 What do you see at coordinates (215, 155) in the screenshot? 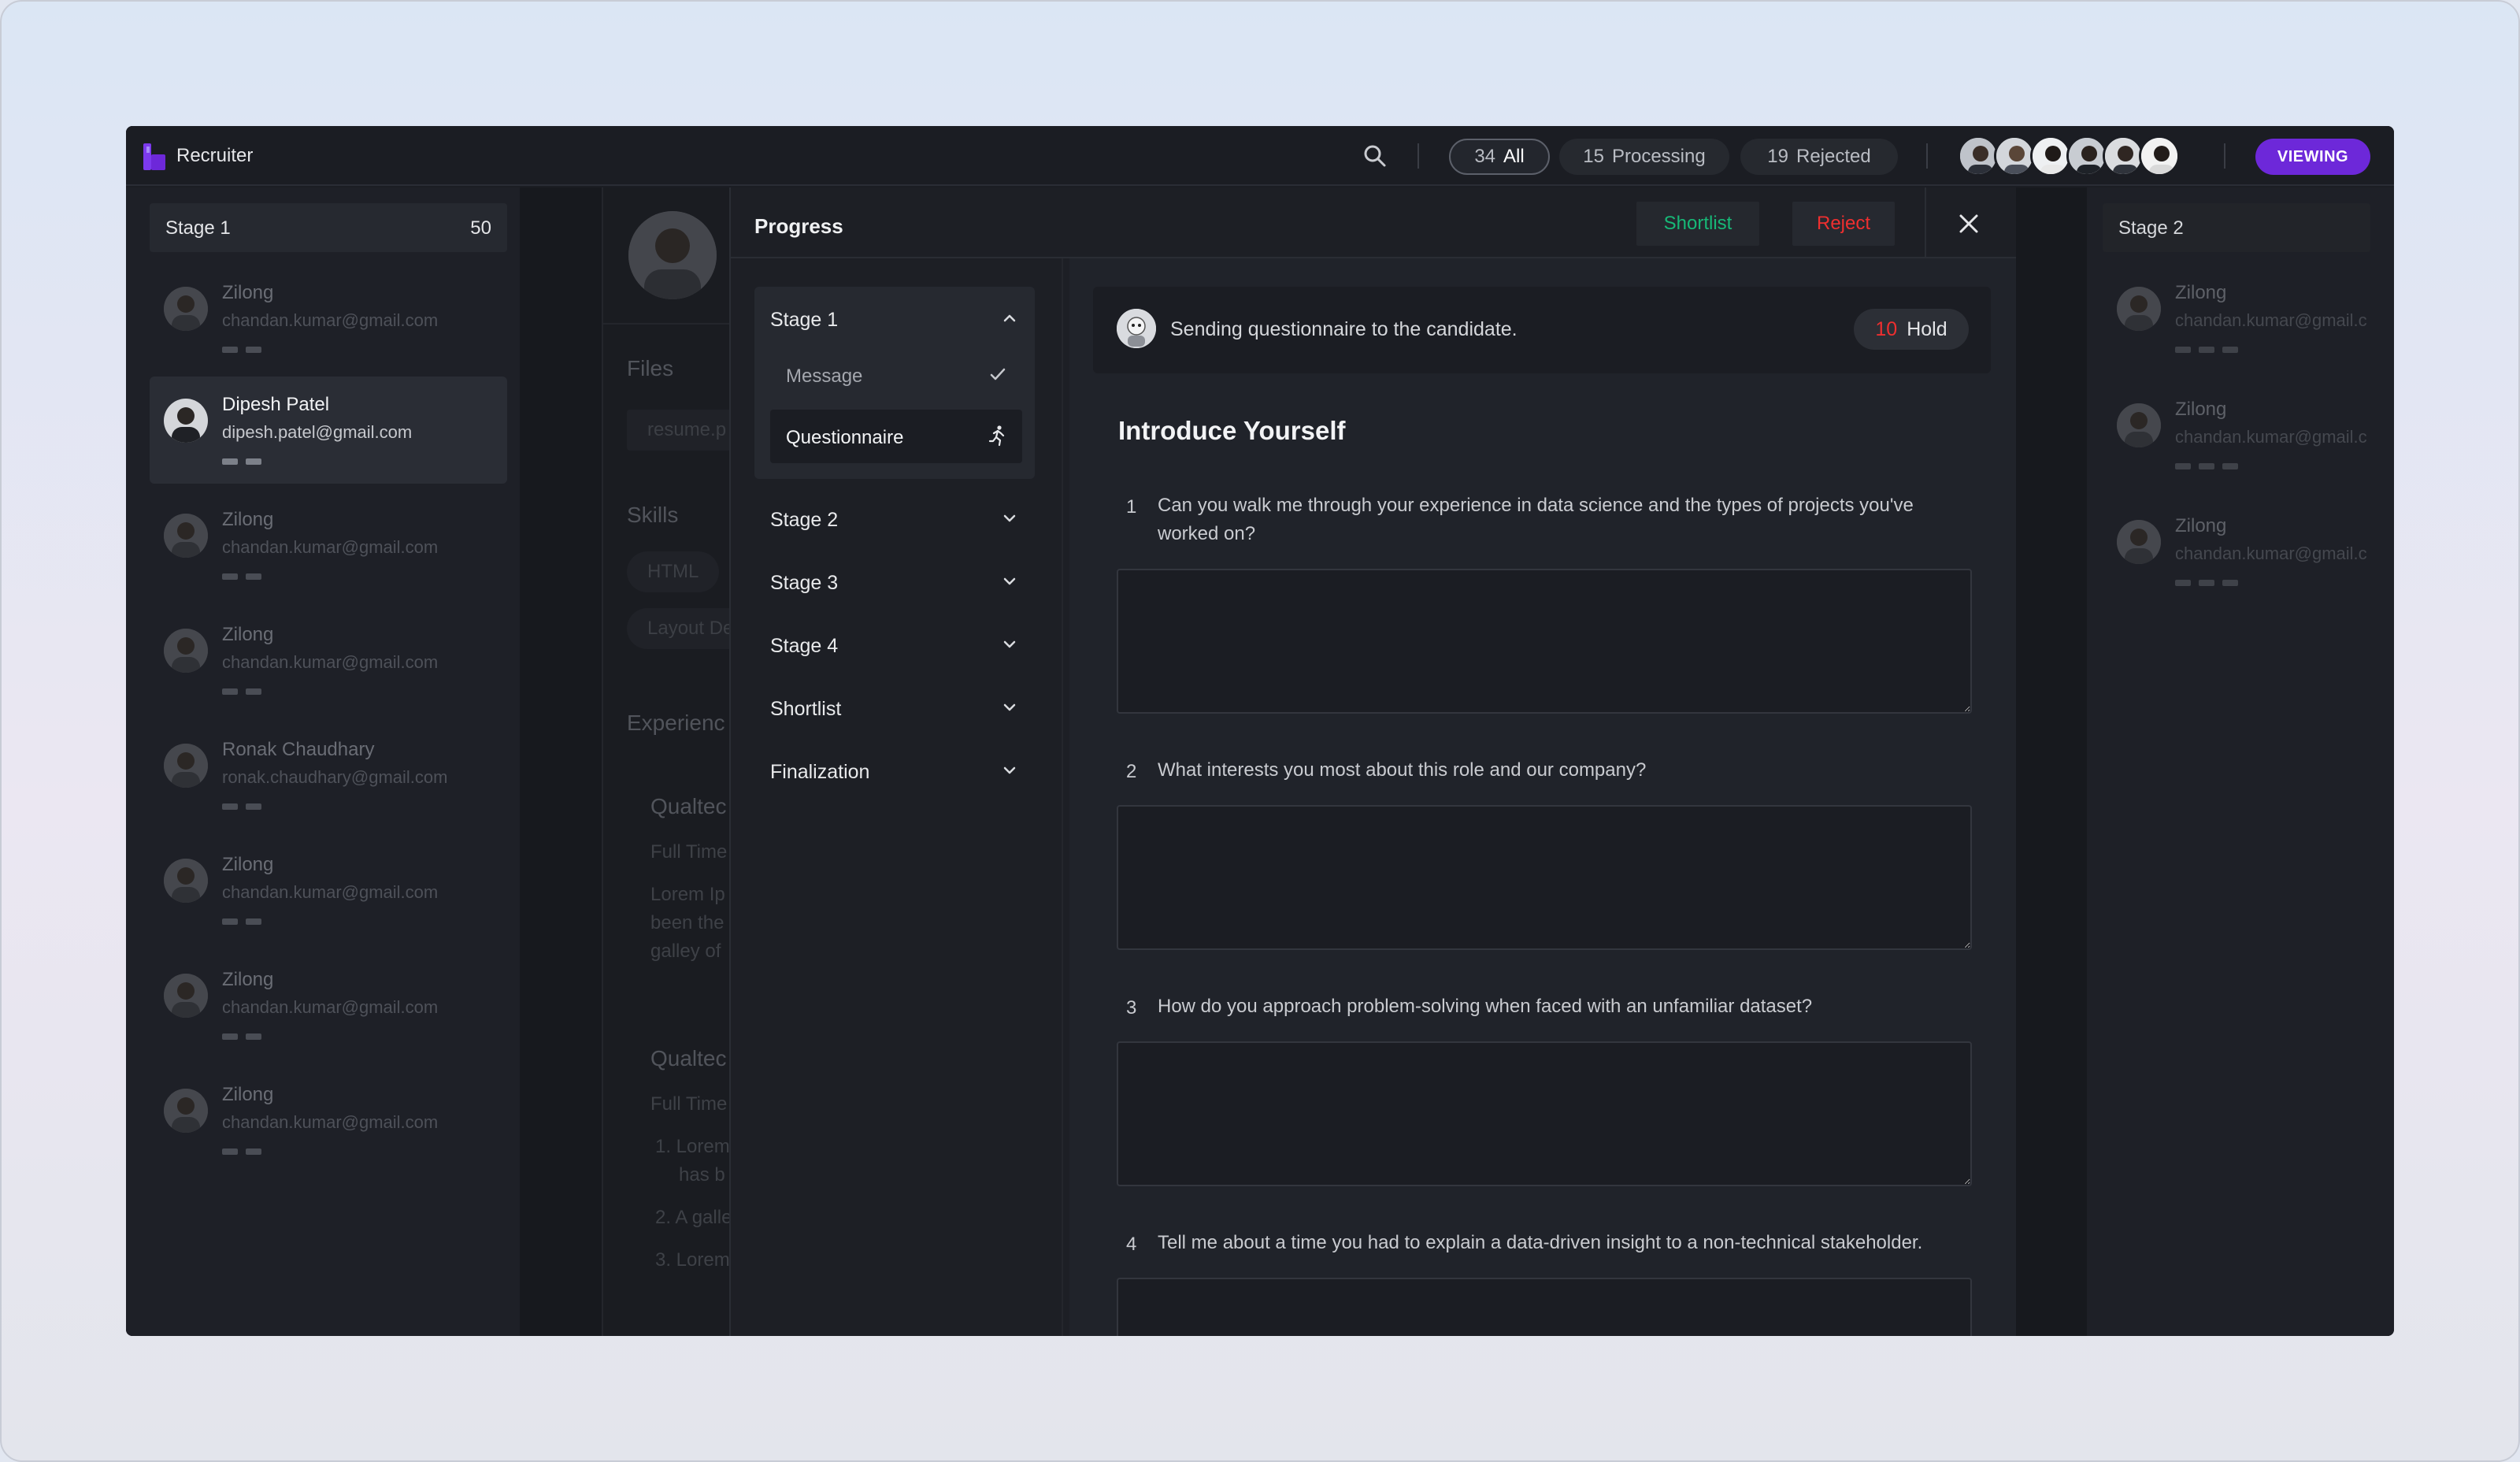
I see `app-brand-name: Recruiter` at bounding box center [215, 155].